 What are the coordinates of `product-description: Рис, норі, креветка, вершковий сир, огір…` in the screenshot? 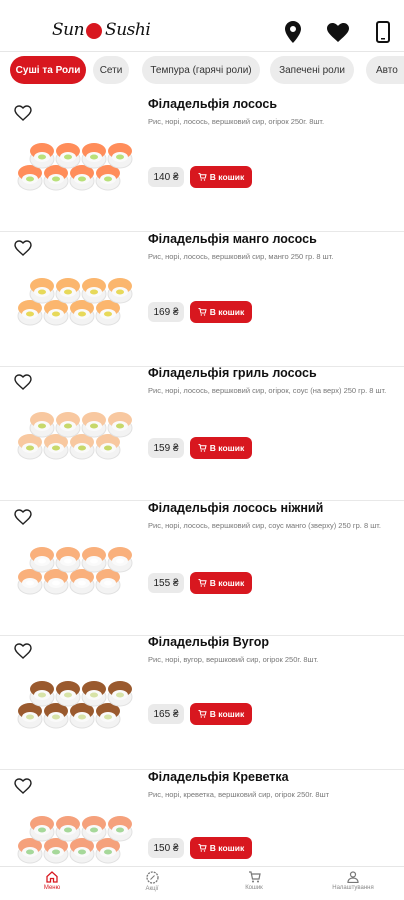 It's located at (239, 794).